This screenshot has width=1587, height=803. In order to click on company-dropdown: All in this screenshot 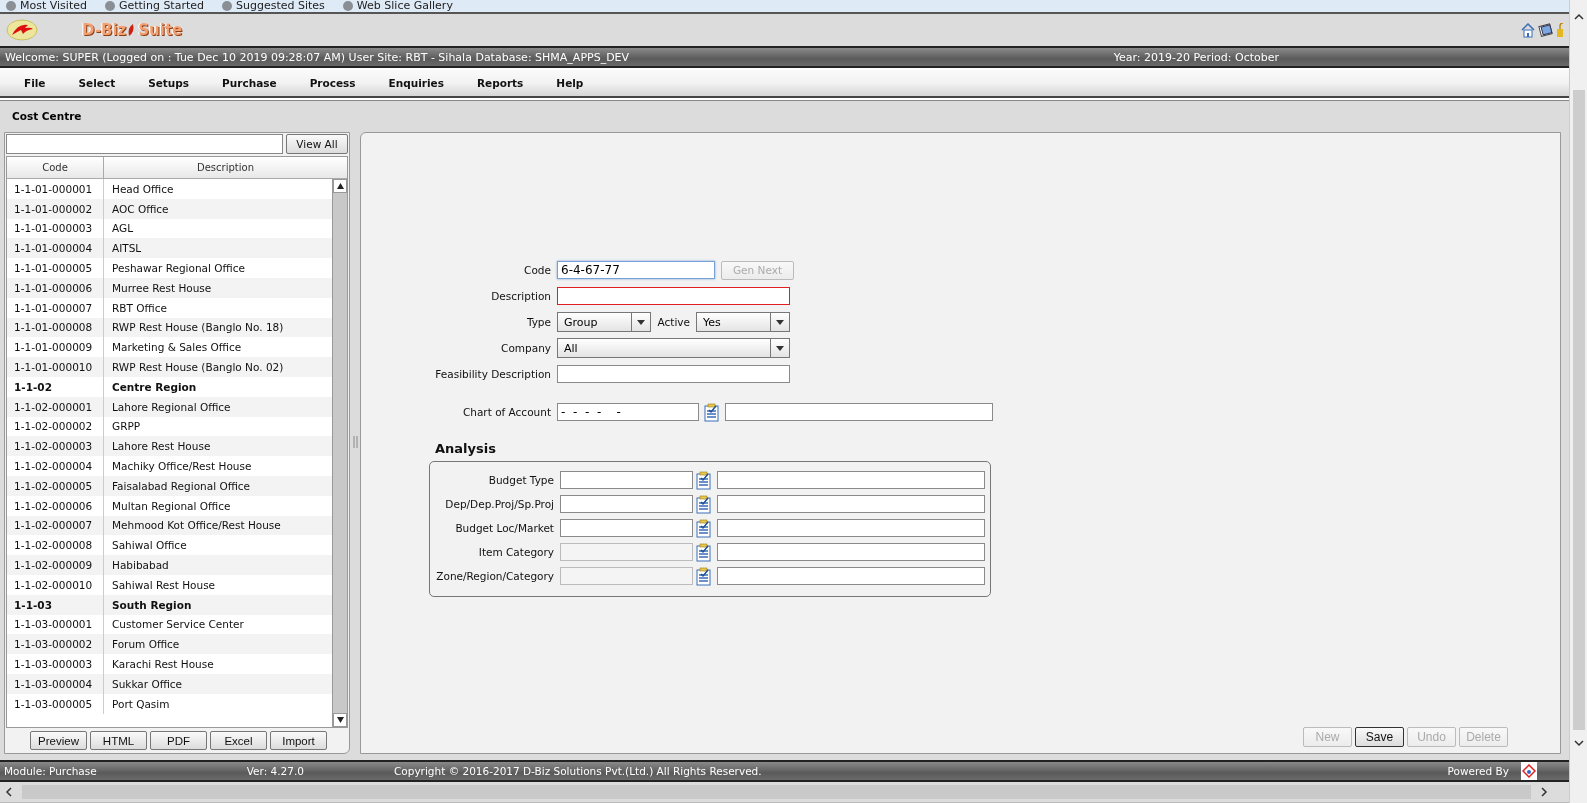, I will do `click(673, 348)`.